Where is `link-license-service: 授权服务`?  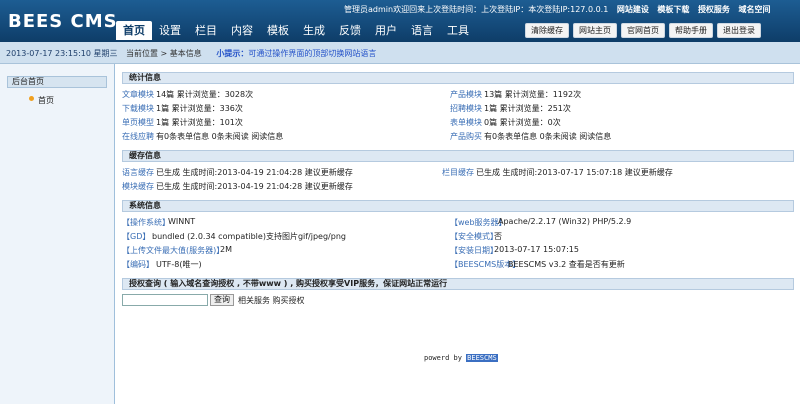 link-license-service: 授权服务 is located at coordinates (714, 9).